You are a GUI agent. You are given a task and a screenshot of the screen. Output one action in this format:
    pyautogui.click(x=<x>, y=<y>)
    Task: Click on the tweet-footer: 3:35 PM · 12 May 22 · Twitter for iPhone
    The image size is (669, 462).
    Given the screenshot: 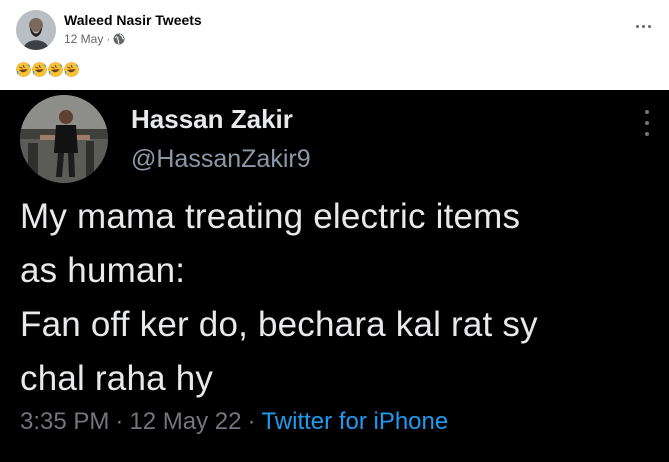 What is the action you would take?
    pyautogui.click(x=234, y=422)
    